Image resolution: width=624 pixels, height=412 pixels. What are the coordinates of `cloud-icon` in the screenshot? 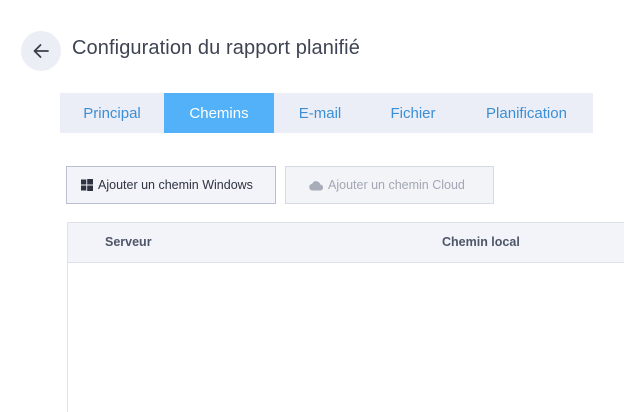 It's located at (315, 185).